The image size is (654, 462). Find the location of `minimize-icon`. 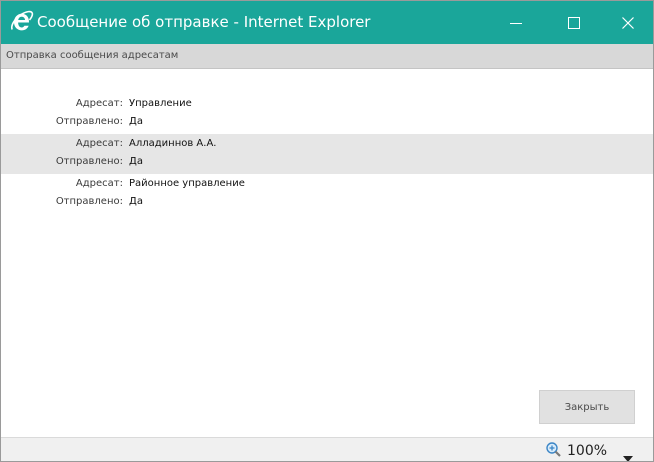

minimize-icon is located at coordinates (516, 23).